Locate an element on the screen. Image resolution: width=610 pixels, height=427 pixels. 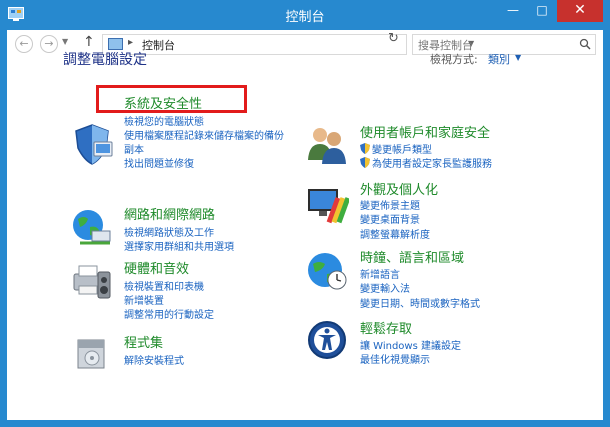
refresh-icon: ↻ is located at coordinates (393, 38).